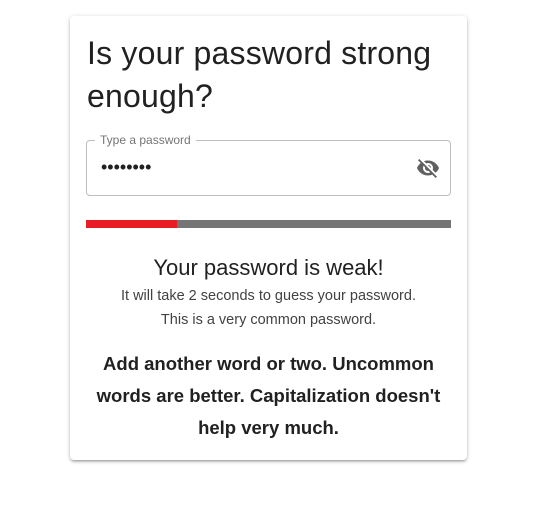 The height and width of the screenshot is (526, 544). I want to click on eye-off-icon, so click(428, 168).